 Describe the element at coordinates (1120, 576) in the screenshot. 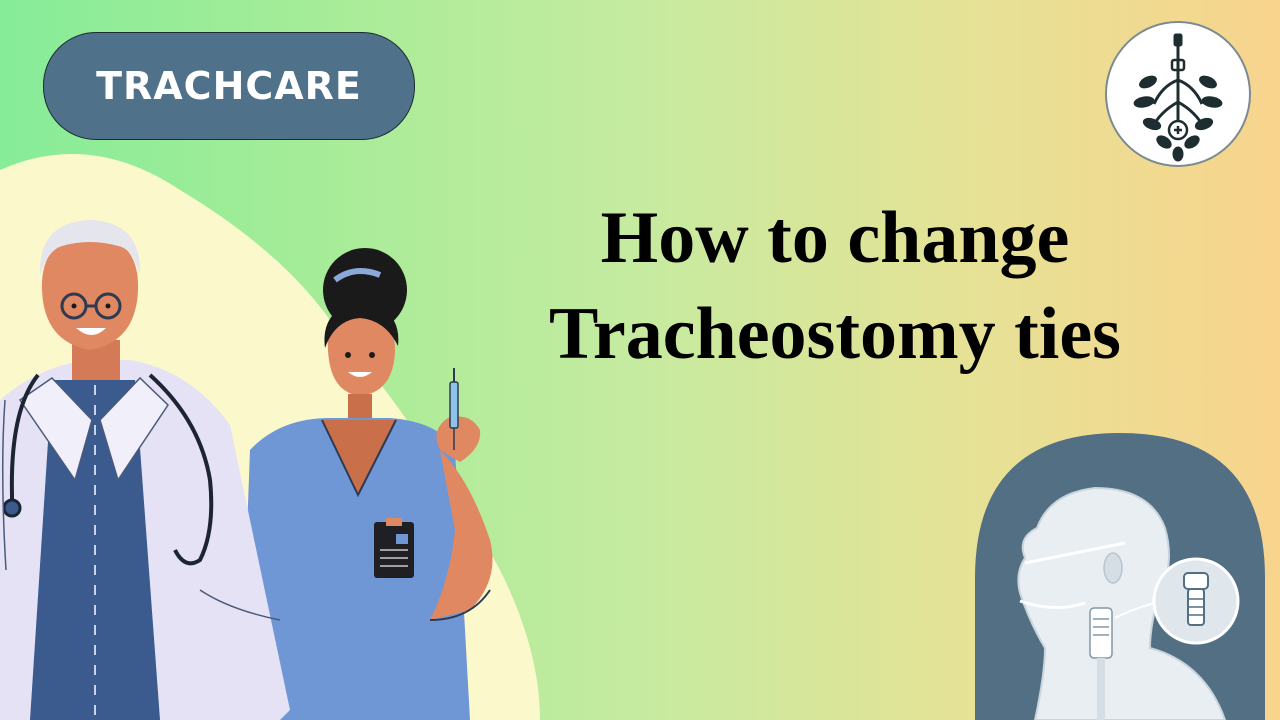

I see `tracheostomy-head-illustration` at that location.